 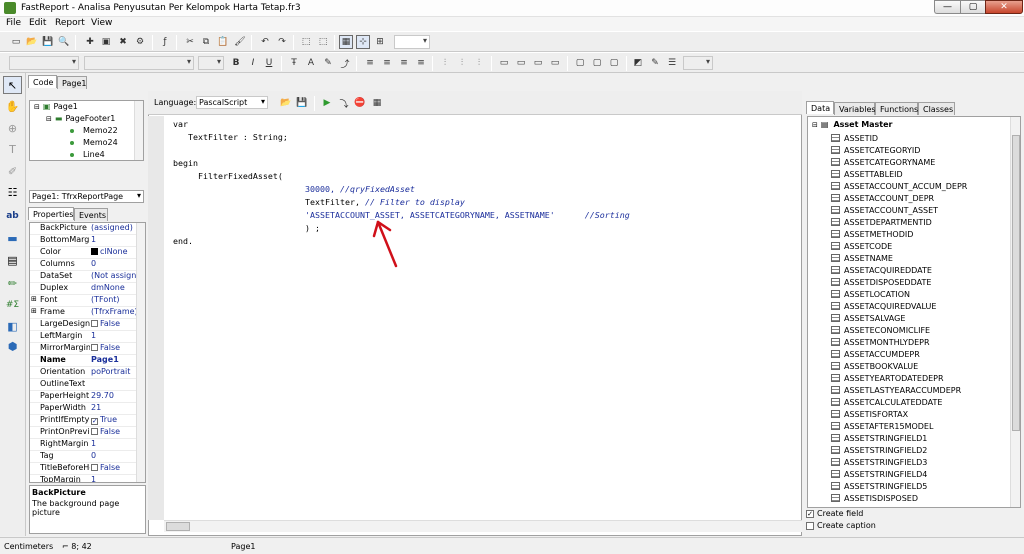 What do you see at coordinates (286, 103) in the screenshot?
I see `open-script-icon: 📂` at bounding box center [286, 103].